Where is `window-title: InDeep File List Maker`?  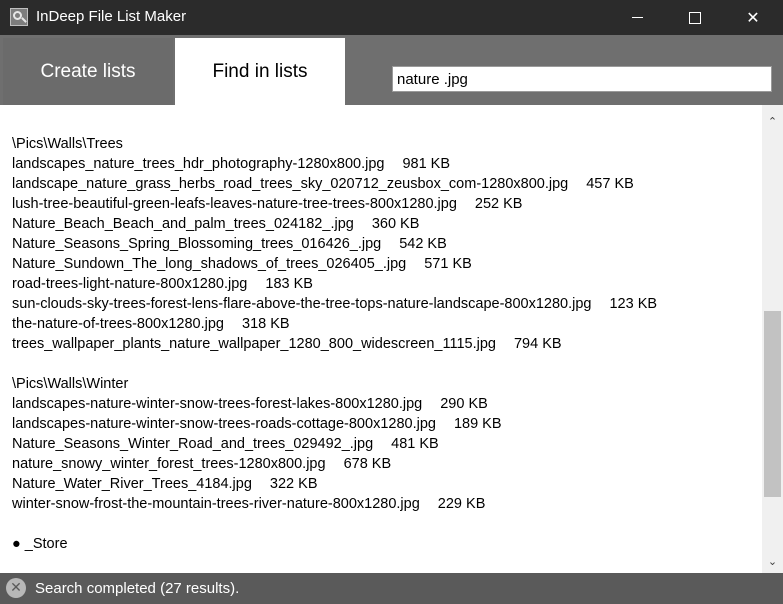
window-title: InDeep File List Maker is located at coordinates (111, 16).